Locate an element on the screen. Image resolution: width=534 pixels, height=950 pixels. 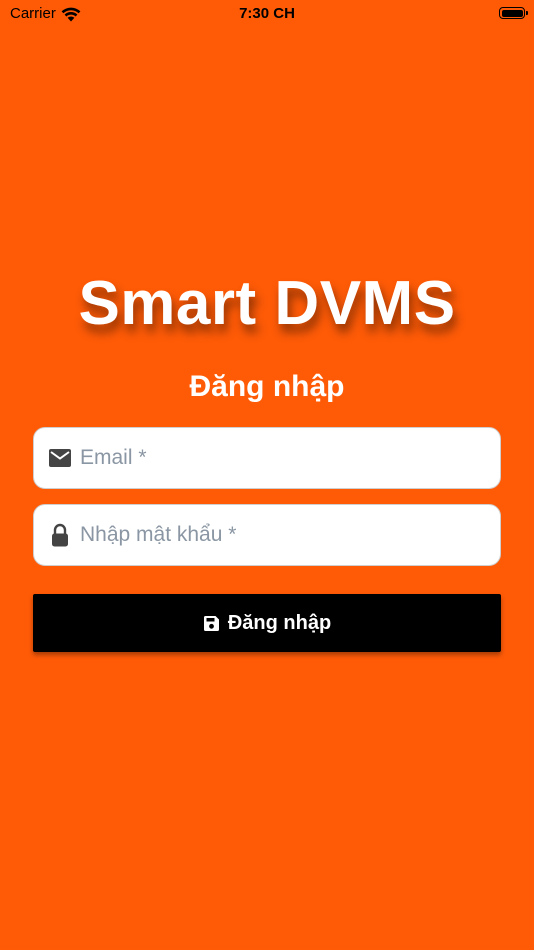
app-title: Smart DVMS is located at coordinates (267, 303).